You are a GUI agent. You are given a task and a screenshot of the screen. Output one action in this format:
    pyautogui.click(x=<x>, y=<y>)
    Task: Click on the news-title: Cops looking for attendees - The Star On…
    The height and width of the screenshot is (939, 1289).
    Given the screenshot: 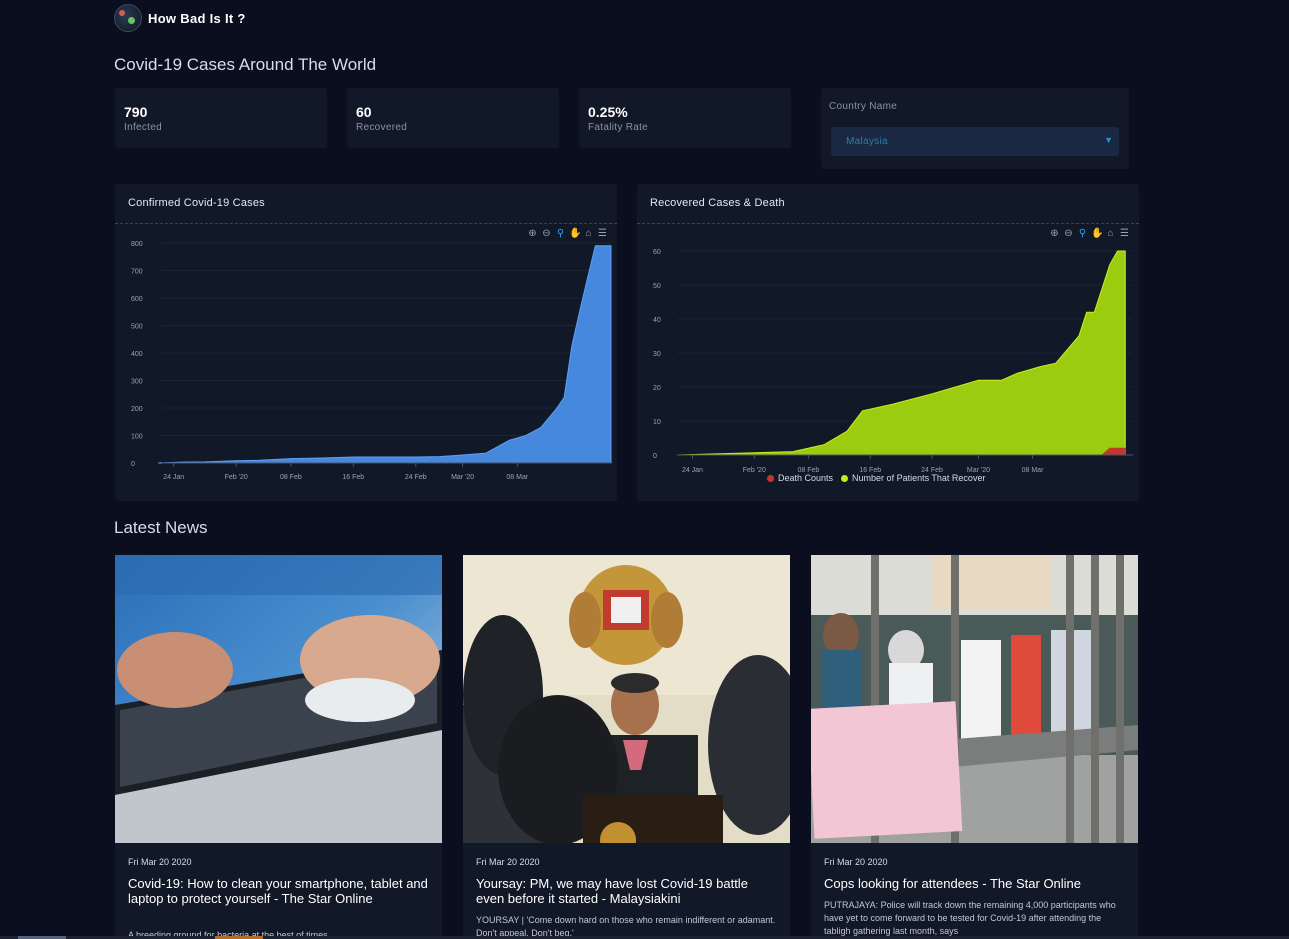 What is the action you would take?
    pyautogui.click(x=974, y=883)
    